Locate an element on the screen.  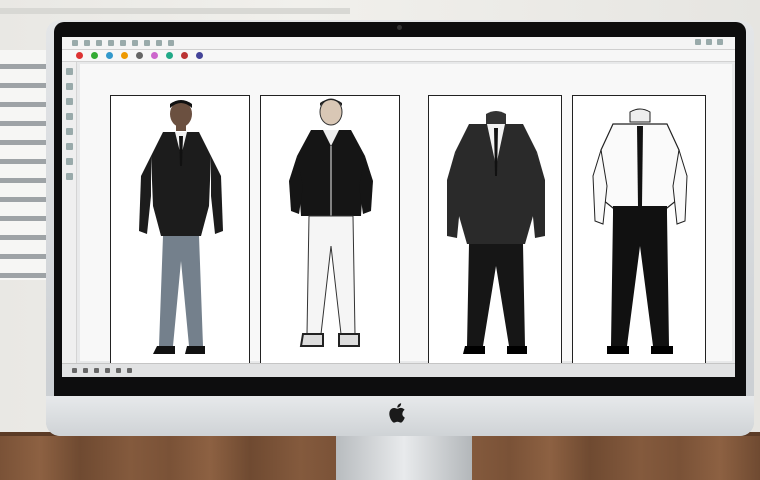
start-icon is located at coordinates (74, 370).